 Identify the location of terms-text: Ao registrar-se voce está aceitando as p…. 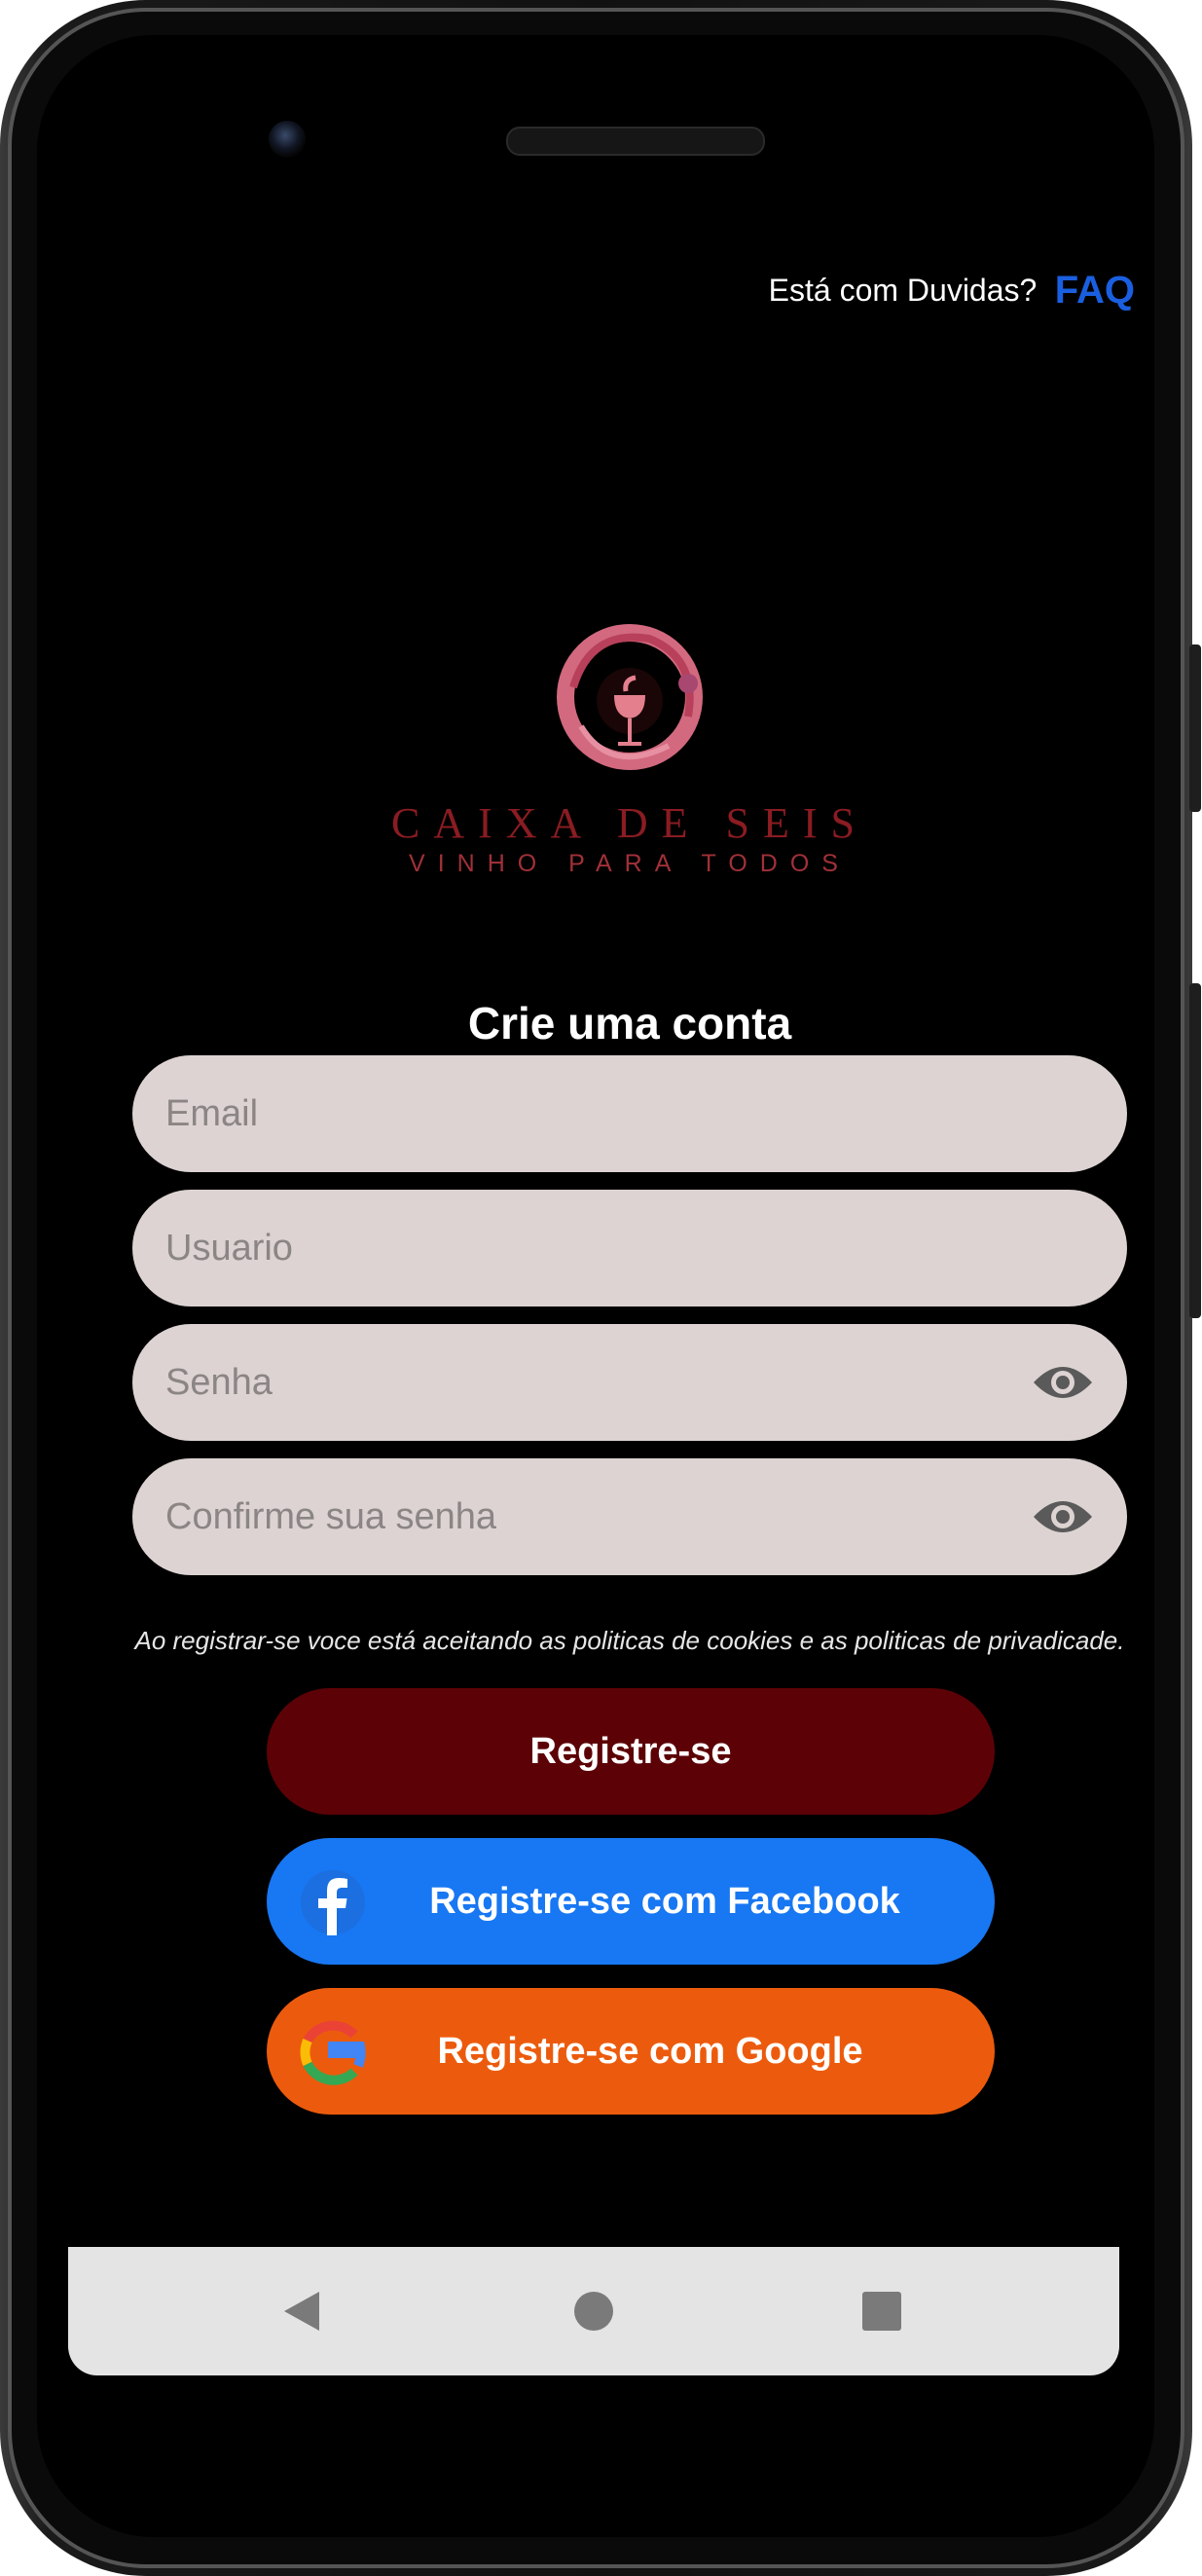
(629, 1640).